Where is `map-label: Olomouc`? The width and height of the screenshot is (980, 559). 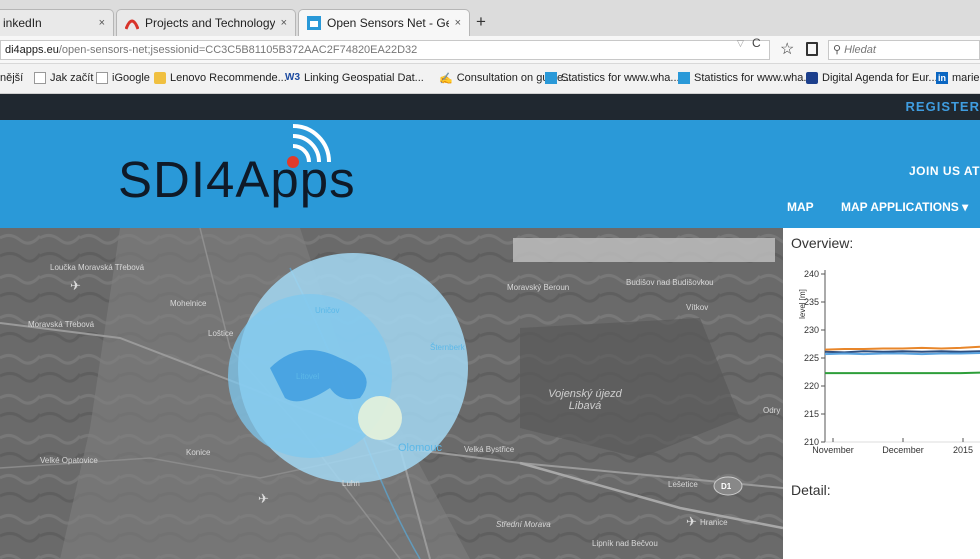 map-label: Olomouc is located at coordinates (420, 448).